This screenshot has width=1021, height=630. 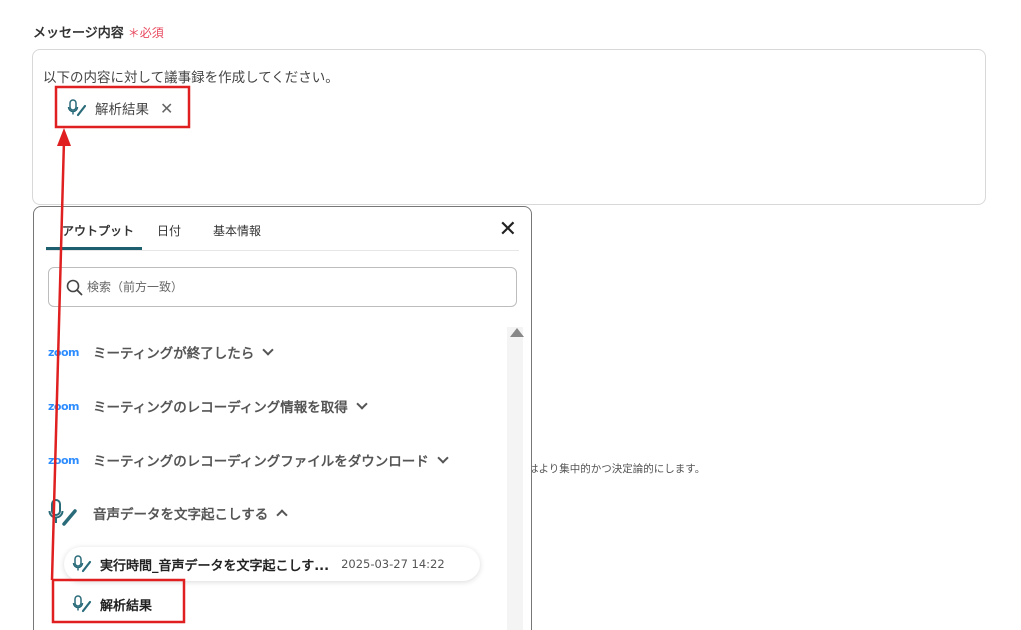 I want to click on search-input, so click(x=287, y=287).